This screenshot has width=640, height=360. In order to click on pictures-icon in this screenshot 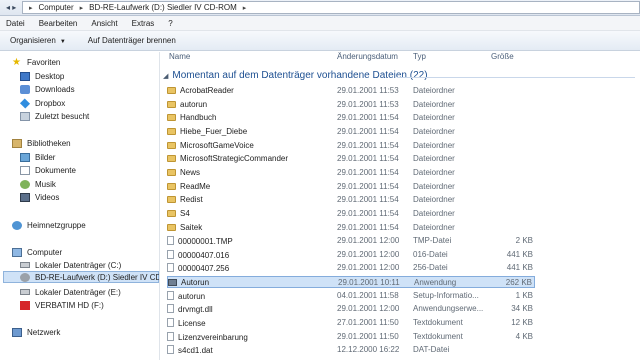, I will do `click(25, 157)`.